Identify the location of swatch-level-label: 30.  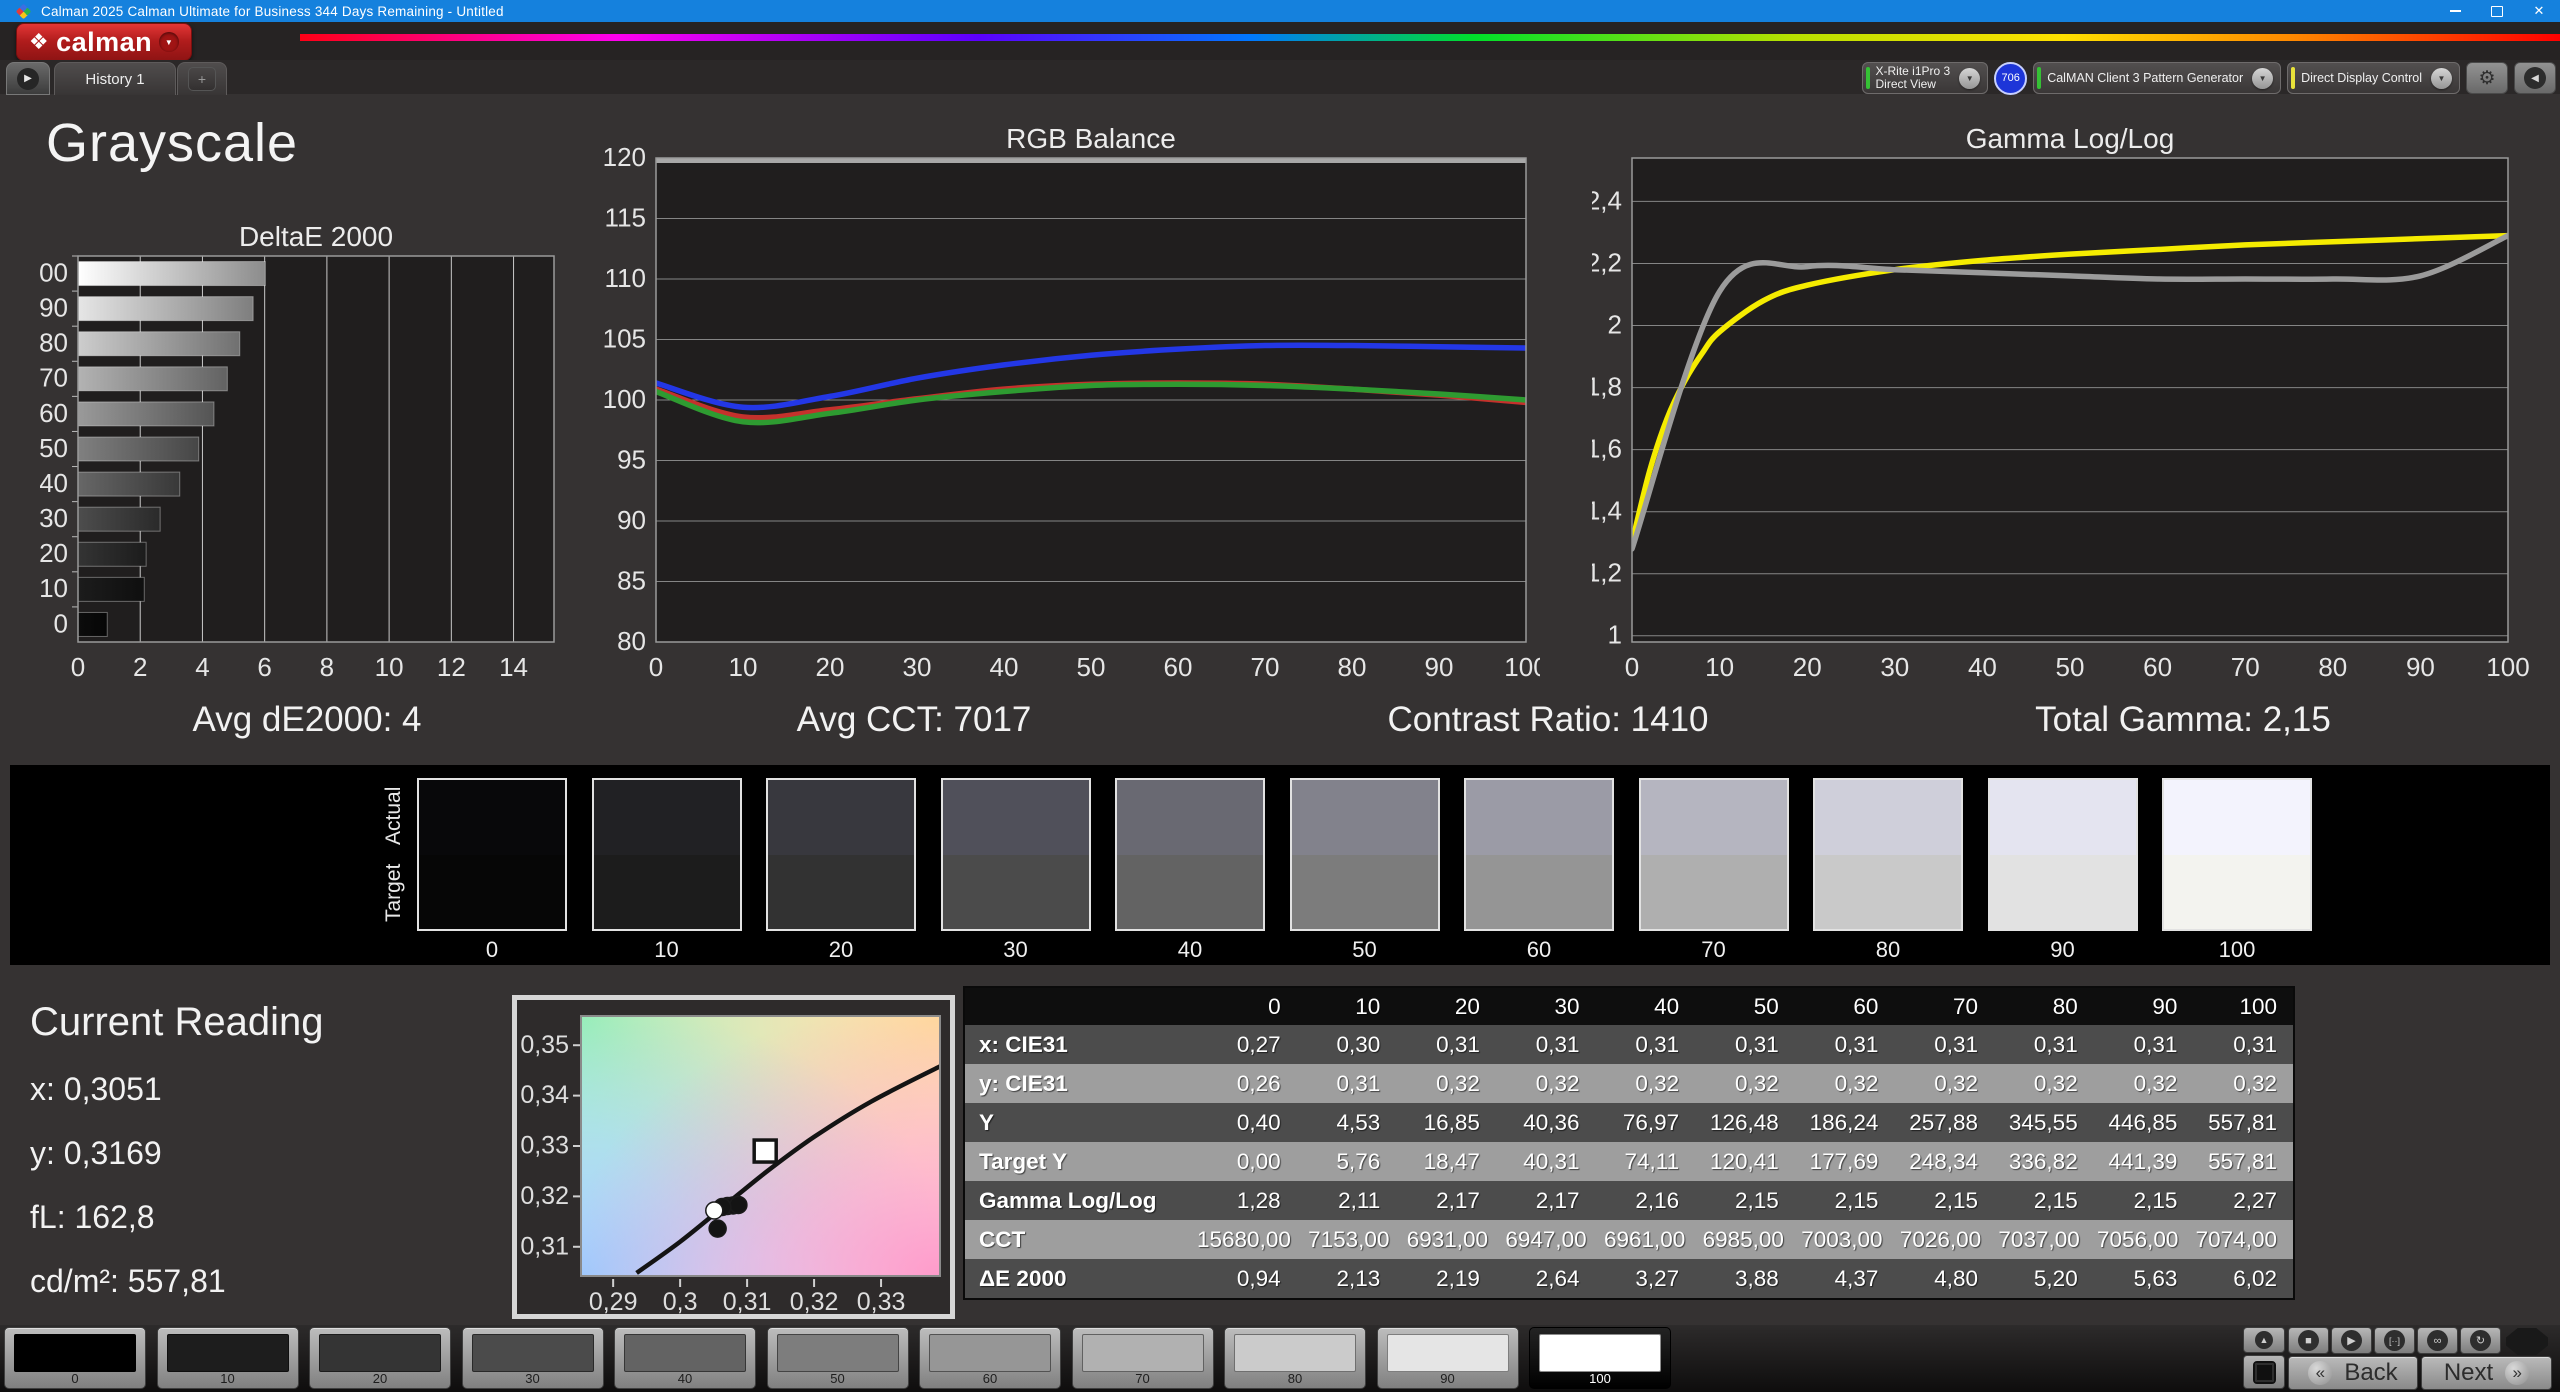
(1015, 949).